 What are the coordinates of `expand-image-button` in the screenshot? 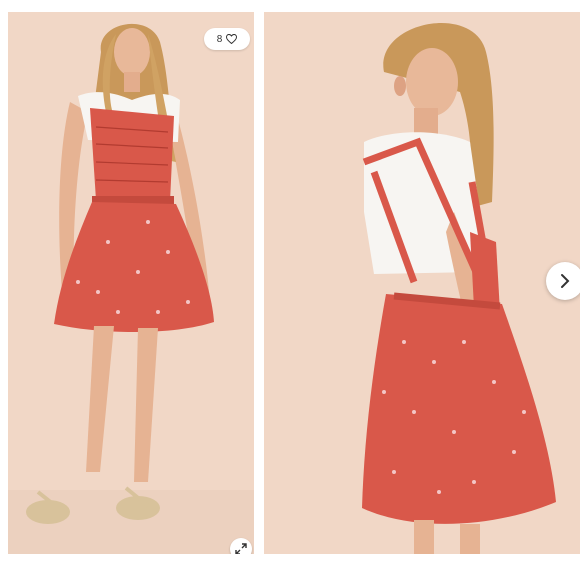 It's located at (241, 546).